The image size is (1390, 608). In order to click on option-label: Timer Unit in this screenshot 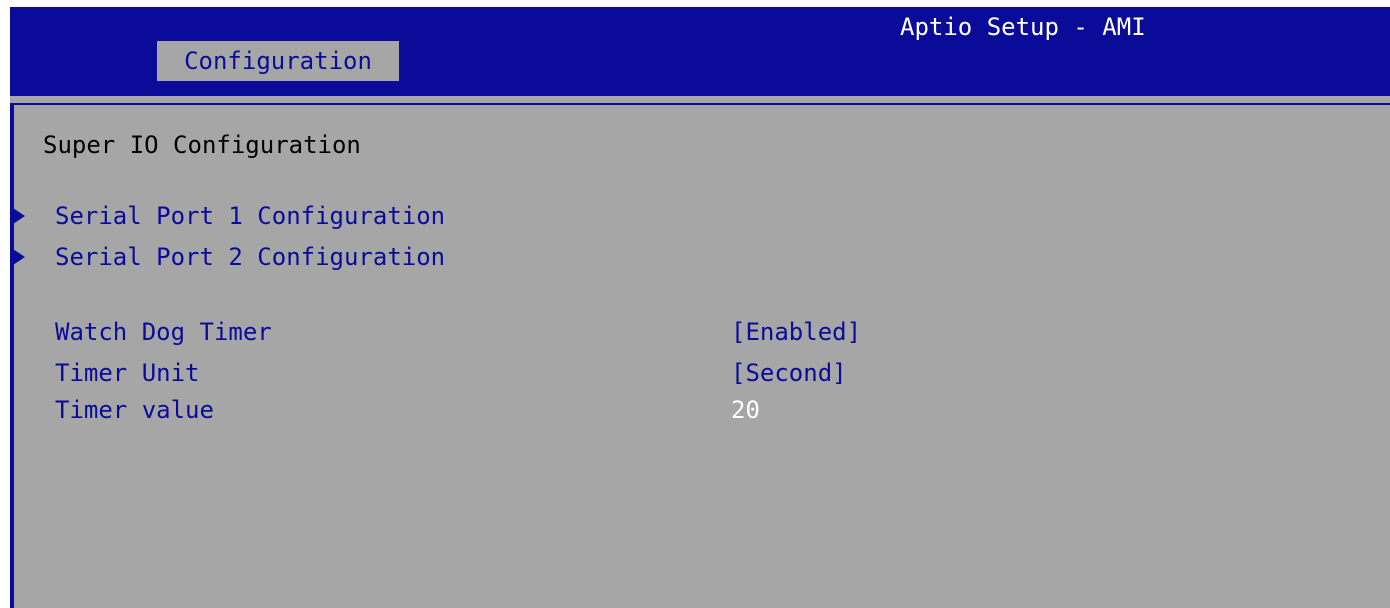, I will do `click(127, 373)`.